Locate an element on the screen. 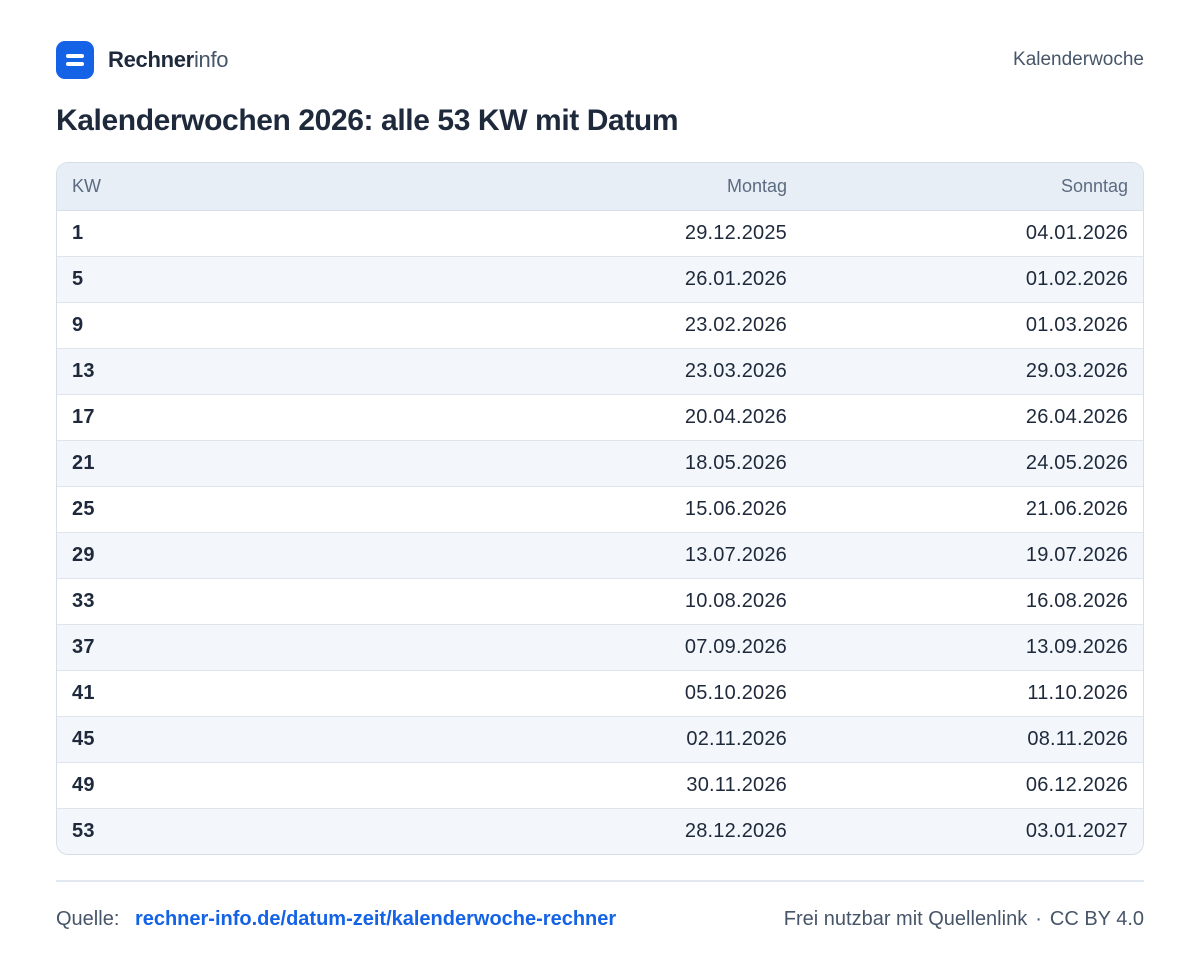  cell-kw: 25 is located at coordinates (142, 509).